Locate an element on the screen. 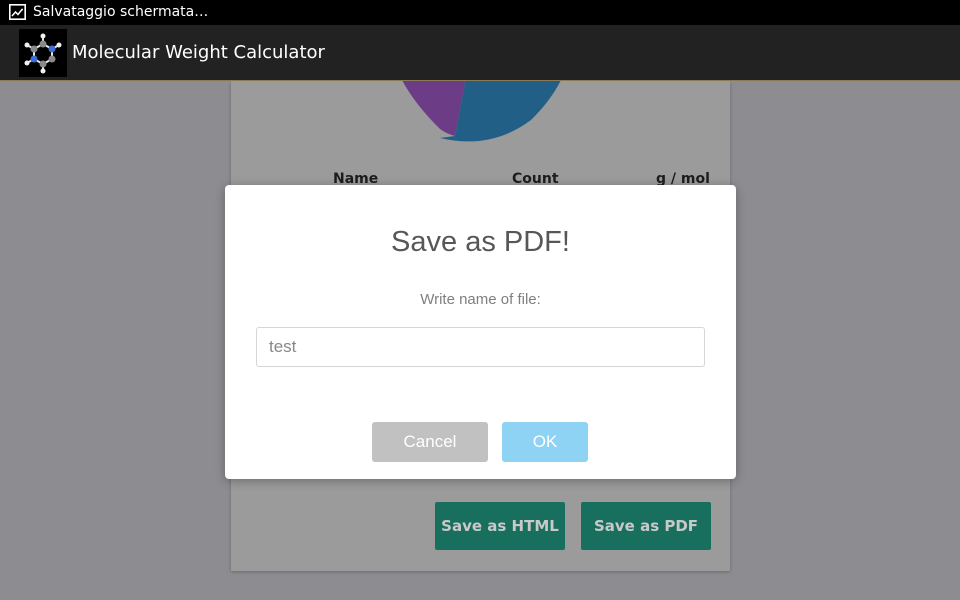 The width and height of the screenshot is (960, 600). app-title: Molecular Weight Calculator is located at coordinates (198, 52).